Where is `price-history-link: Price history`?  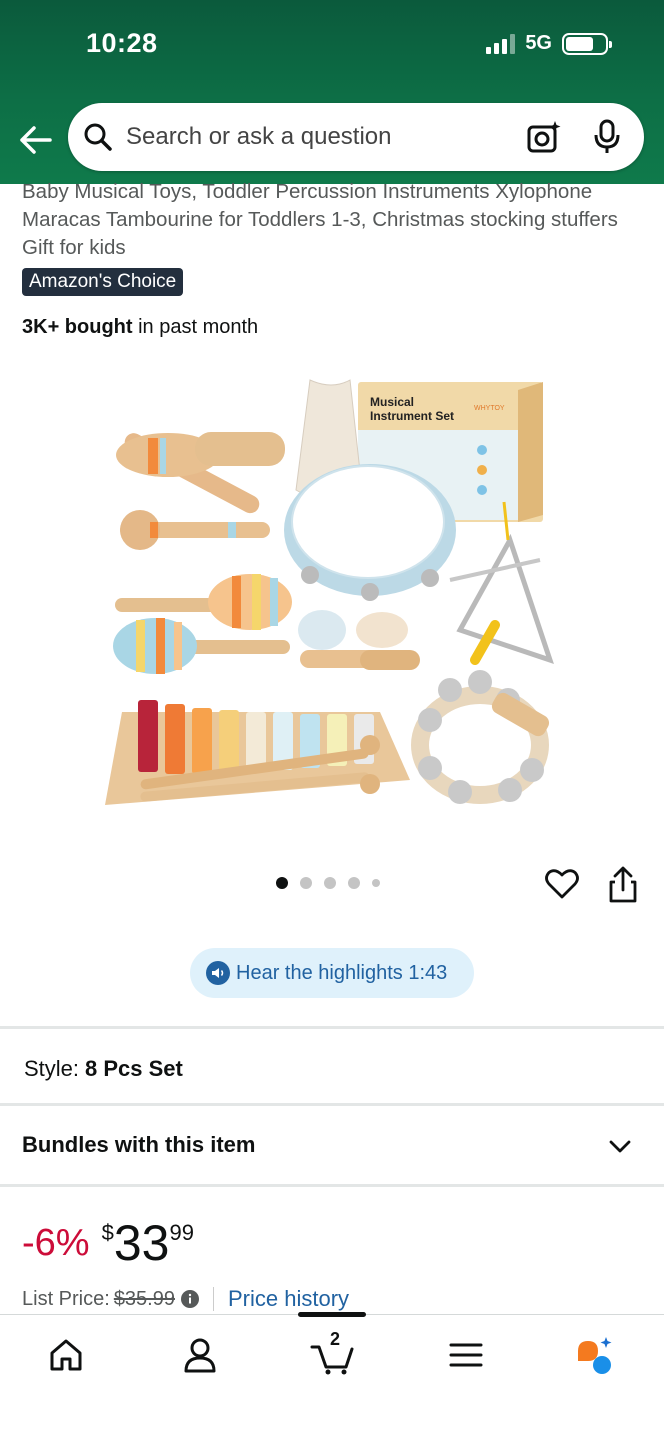 price-history-link: Price history is located at coordinates (288, 1299).